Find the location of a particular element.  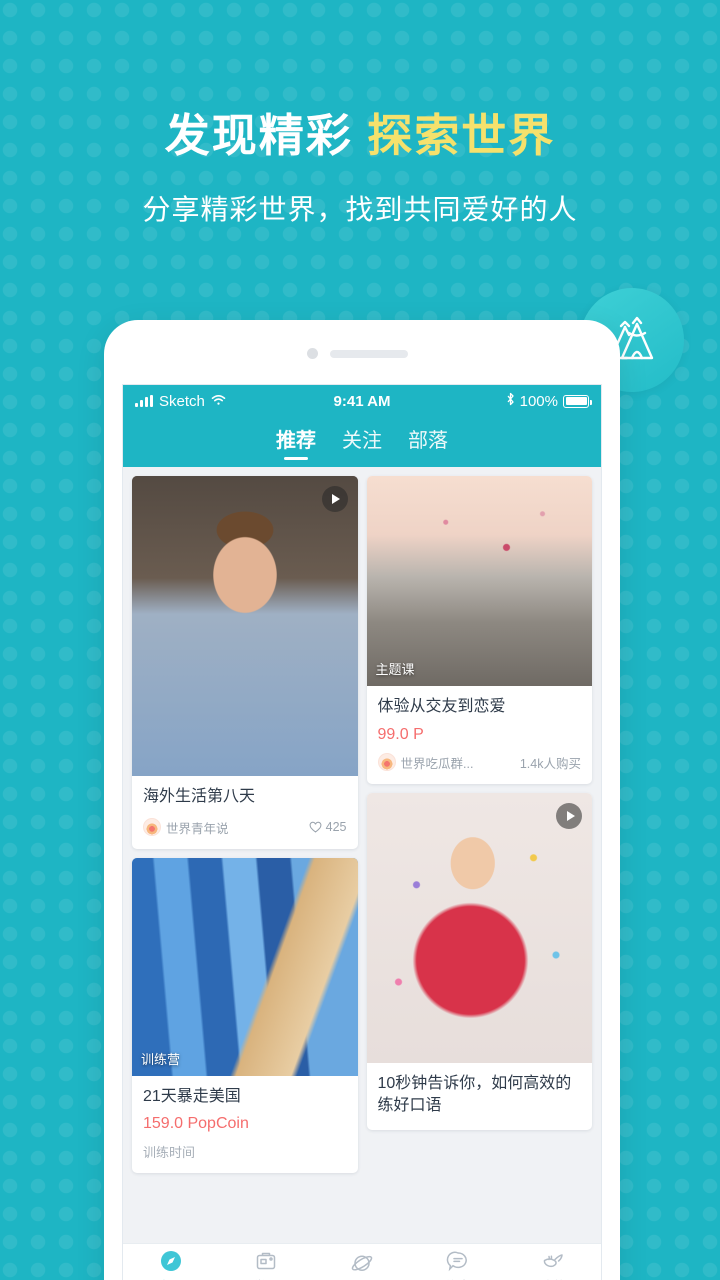

card-body: 21天暴走美国 159.0 PopCoin 训练时间 is located at coordinates (245, 1125).